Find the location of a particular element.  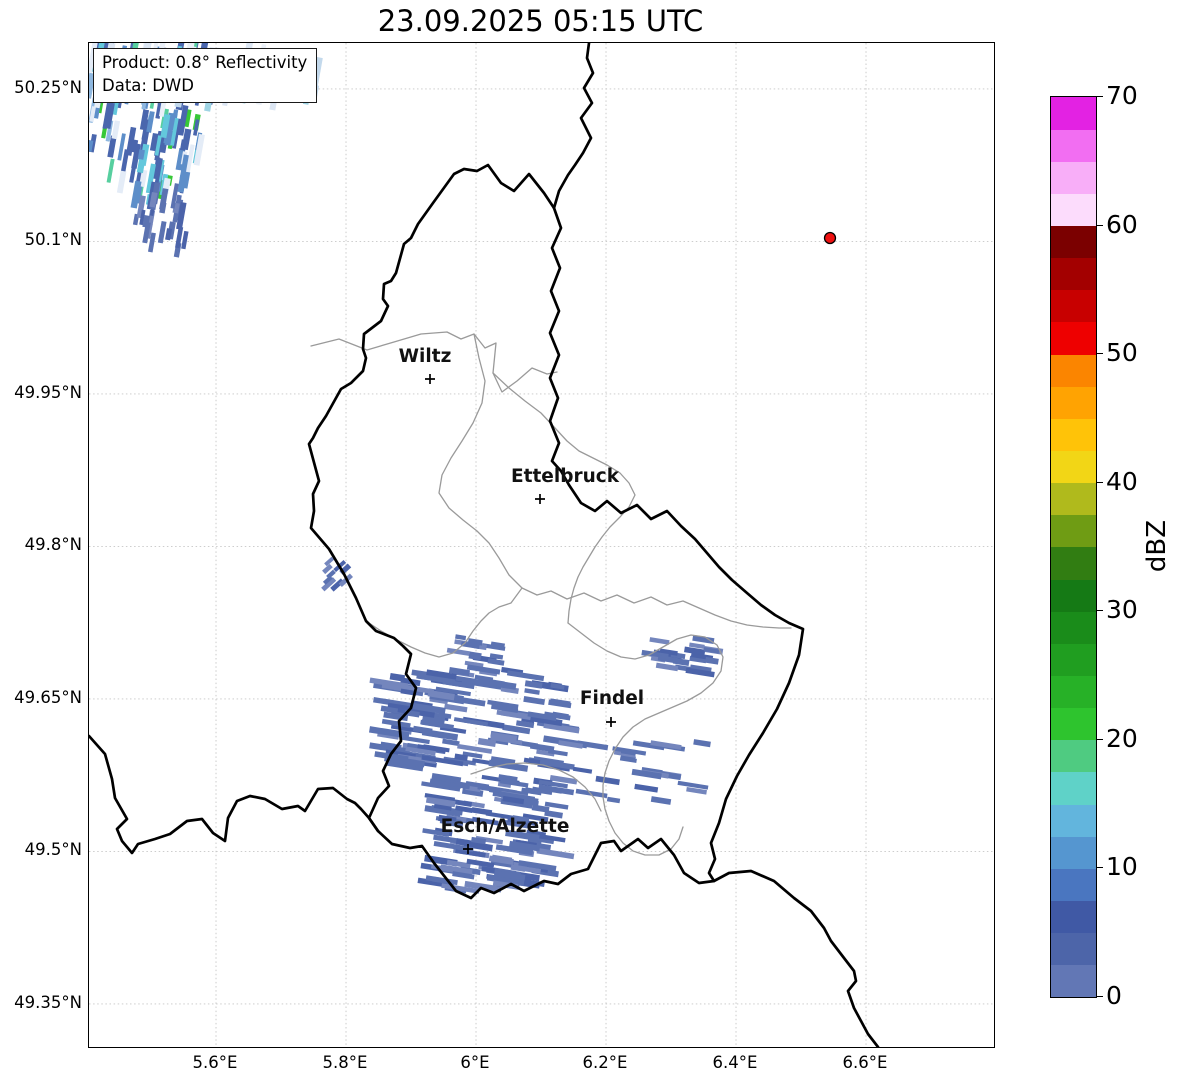

radar-site-layer is located at coordinates (830, 238).